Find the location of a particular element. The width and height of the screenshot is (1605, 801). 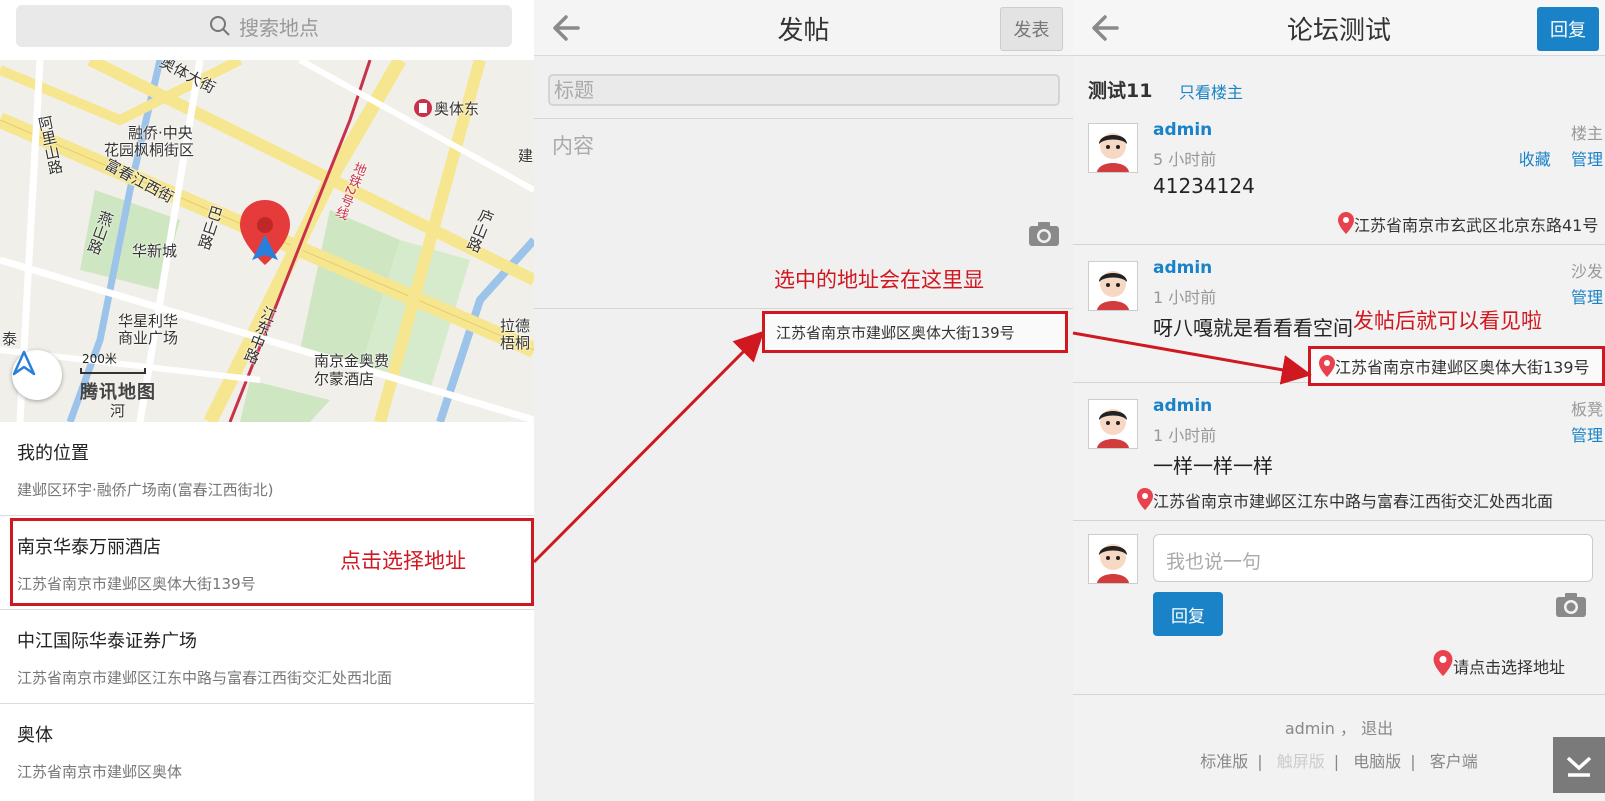

chevron-down-icon is located at coordinates (1579, 766).